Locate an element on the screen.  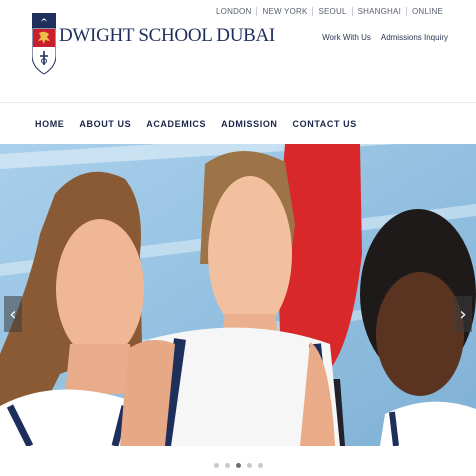
chevron-right-icon: › is located at coordinates (463, 314).